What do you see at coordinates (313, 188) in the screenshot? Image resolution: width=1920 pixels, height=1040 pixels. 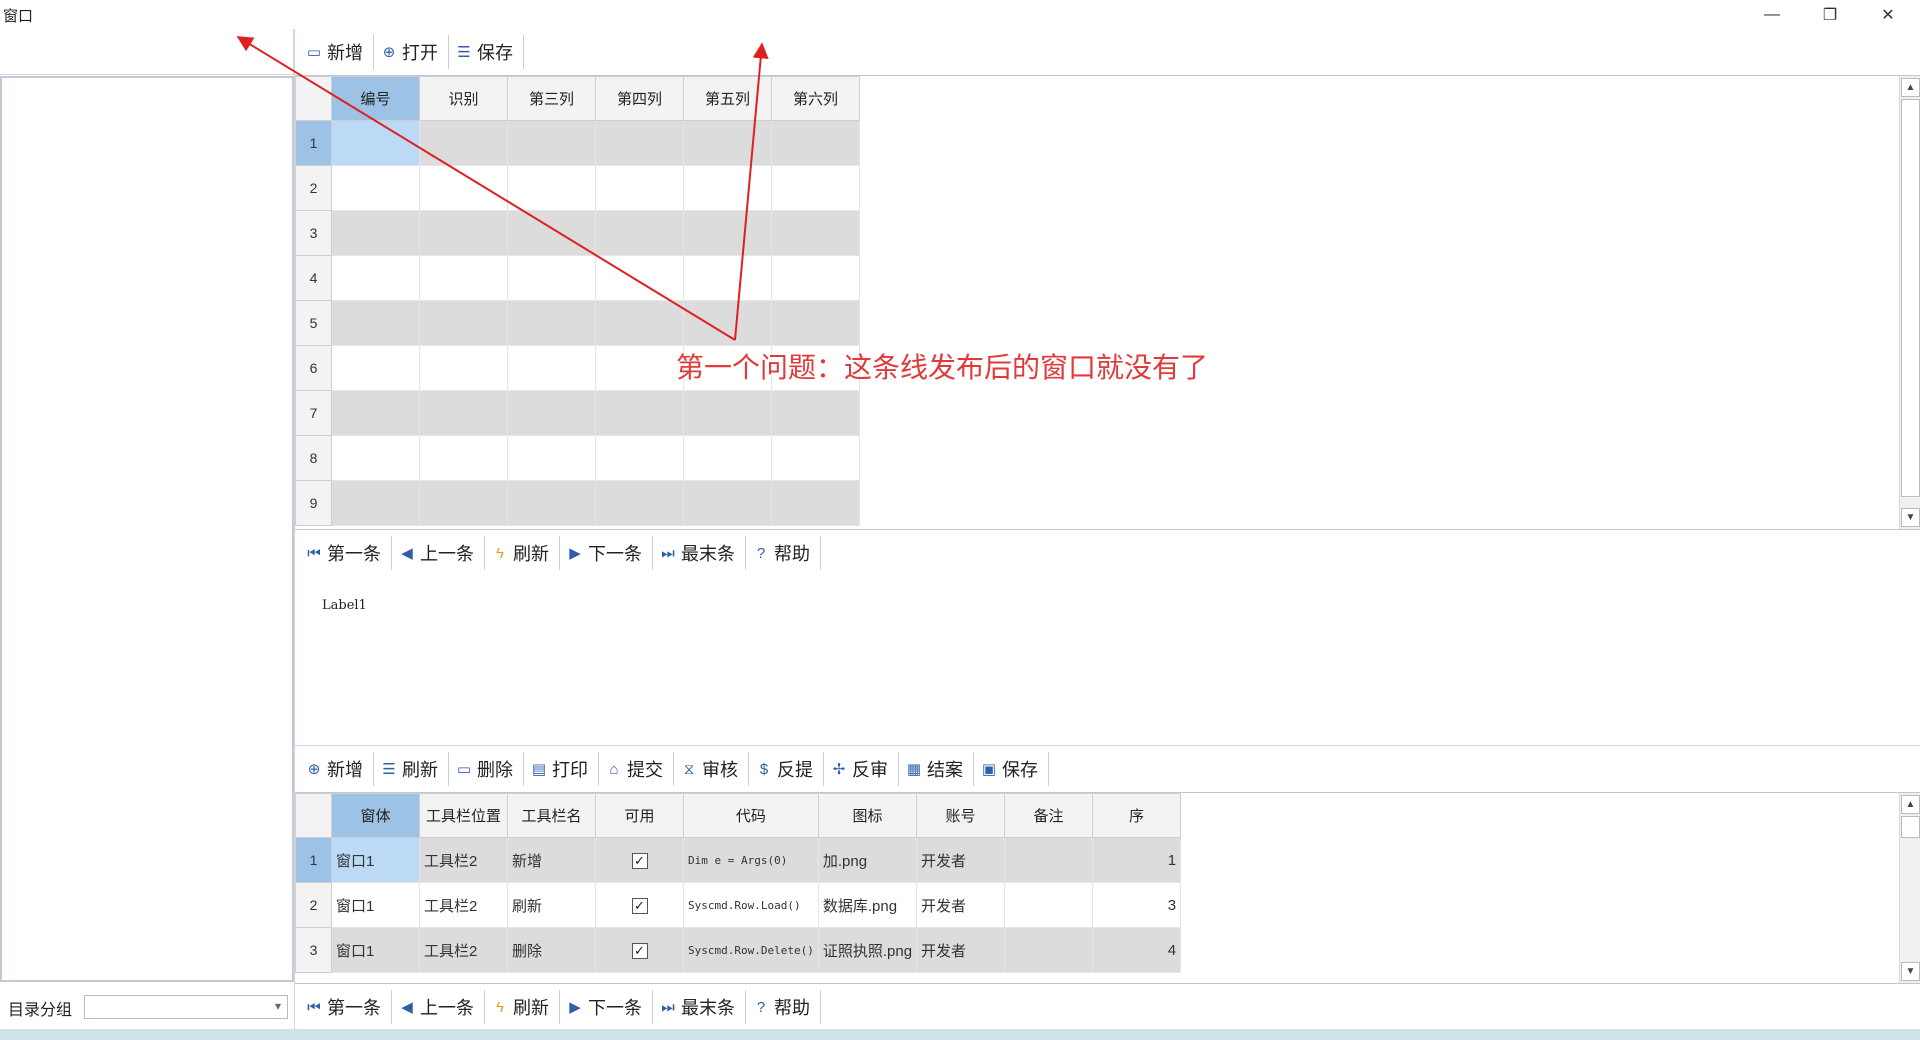 I see `row-header: 2` at bounding box center [313, 188].